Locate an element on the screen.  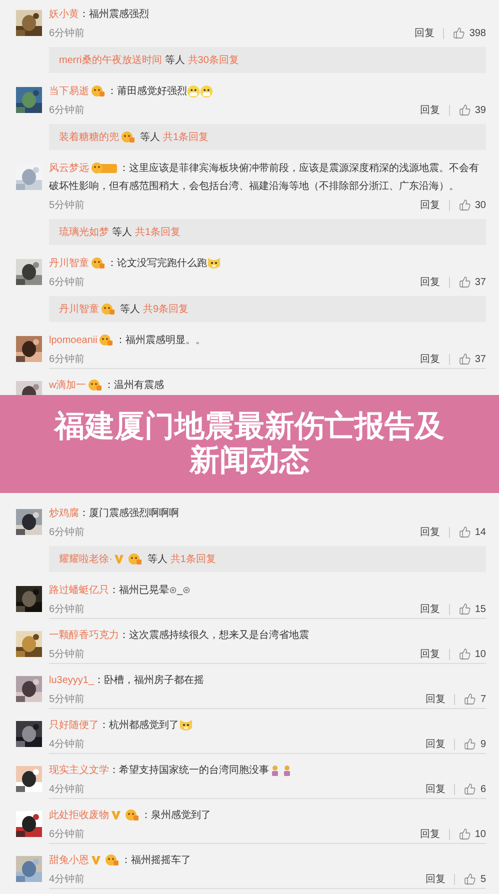
comment-text: w滴加一 ：温州有震感 is located at coordinates (107, 386).